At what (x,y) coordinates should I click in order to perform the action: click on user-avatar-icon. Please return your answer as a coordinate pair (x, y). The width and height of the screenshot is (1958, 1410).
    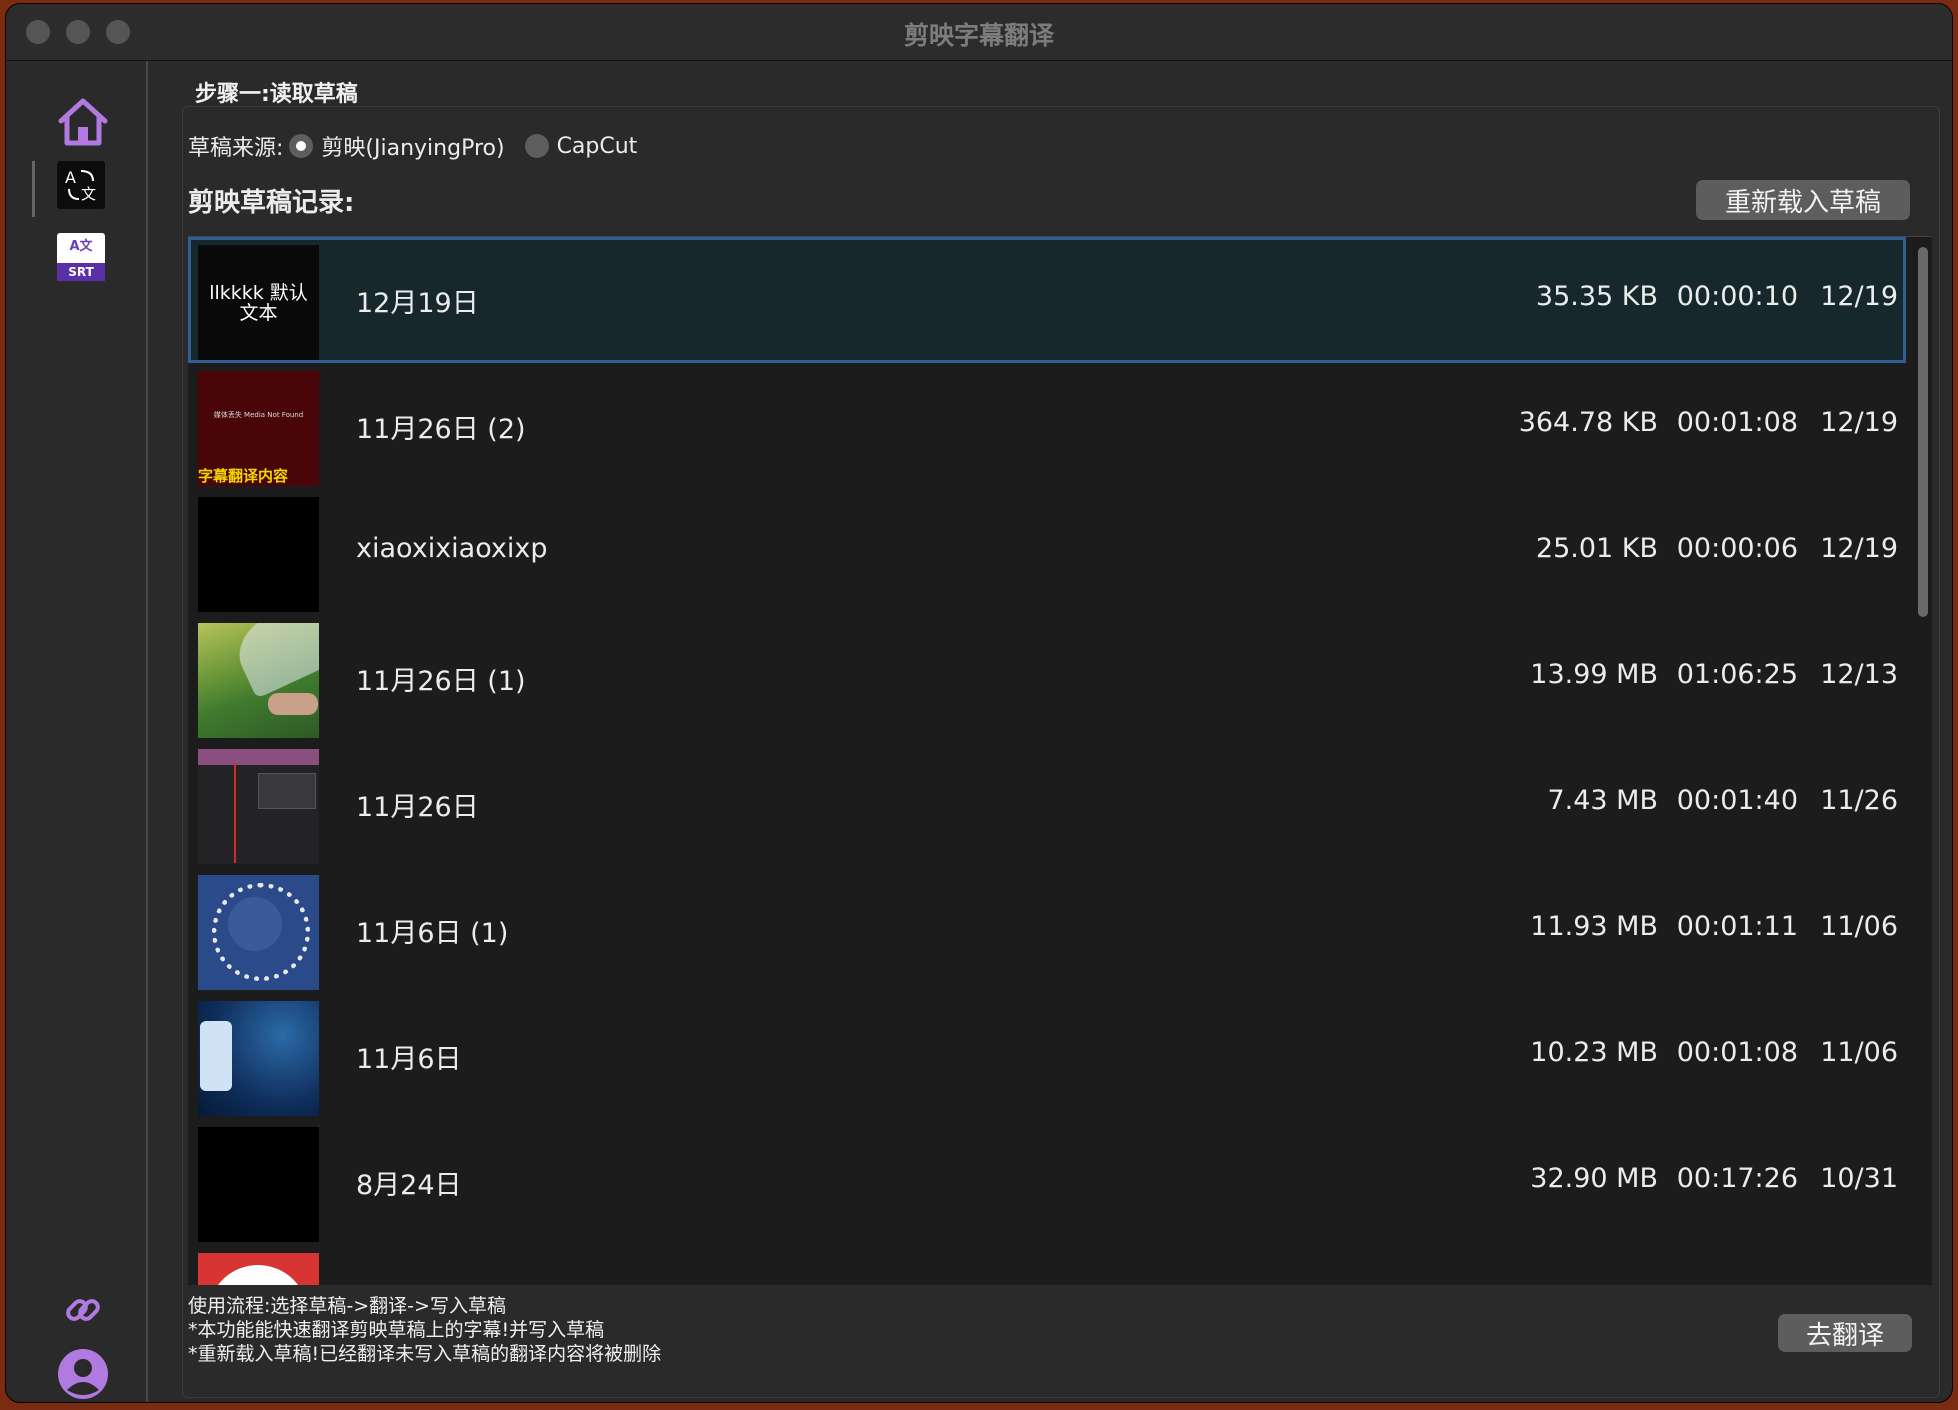
    Looking at the image, I should click on (83, 1373).